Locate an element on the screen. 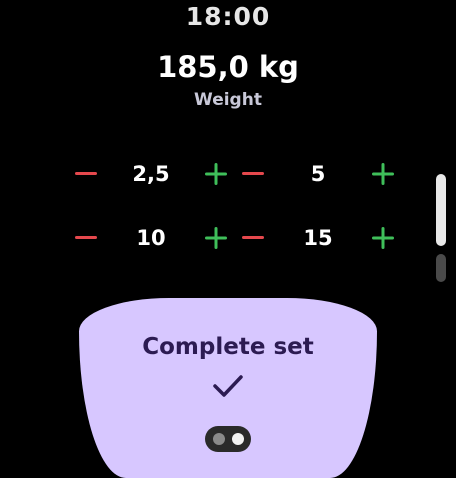 The height and width of the screenshot is (478, 456). increment-value: 15 is located at coordinates (318, 238).